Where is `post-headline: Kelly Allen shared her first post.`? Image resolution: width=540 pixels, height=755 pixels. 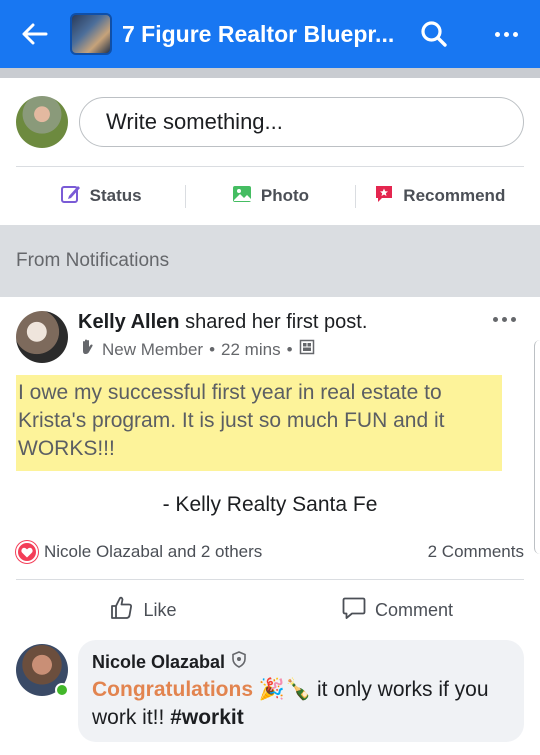
post-headline: Kelly Allen shared her first post. is located at coordinates (223, 322).